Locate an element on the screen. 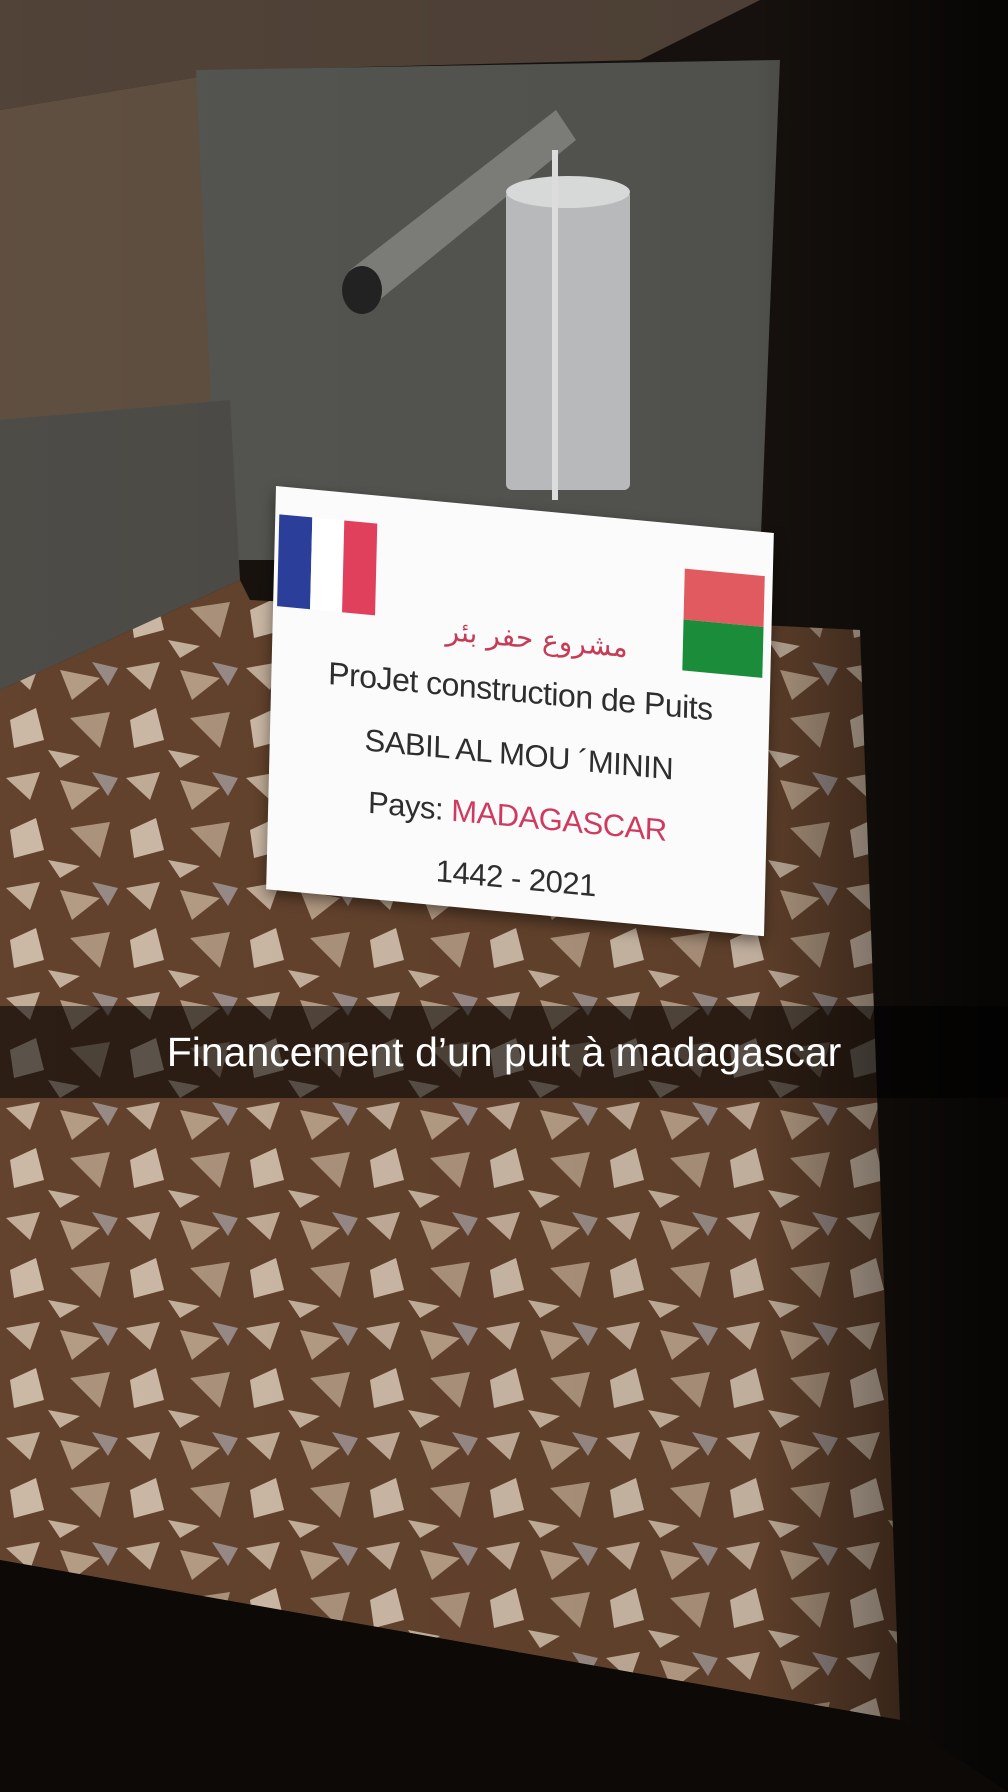 This screenshot has height=1792, width=1008. caption-bar: Financement d’un puit à madagascar is located at coordinates (504, 1052).